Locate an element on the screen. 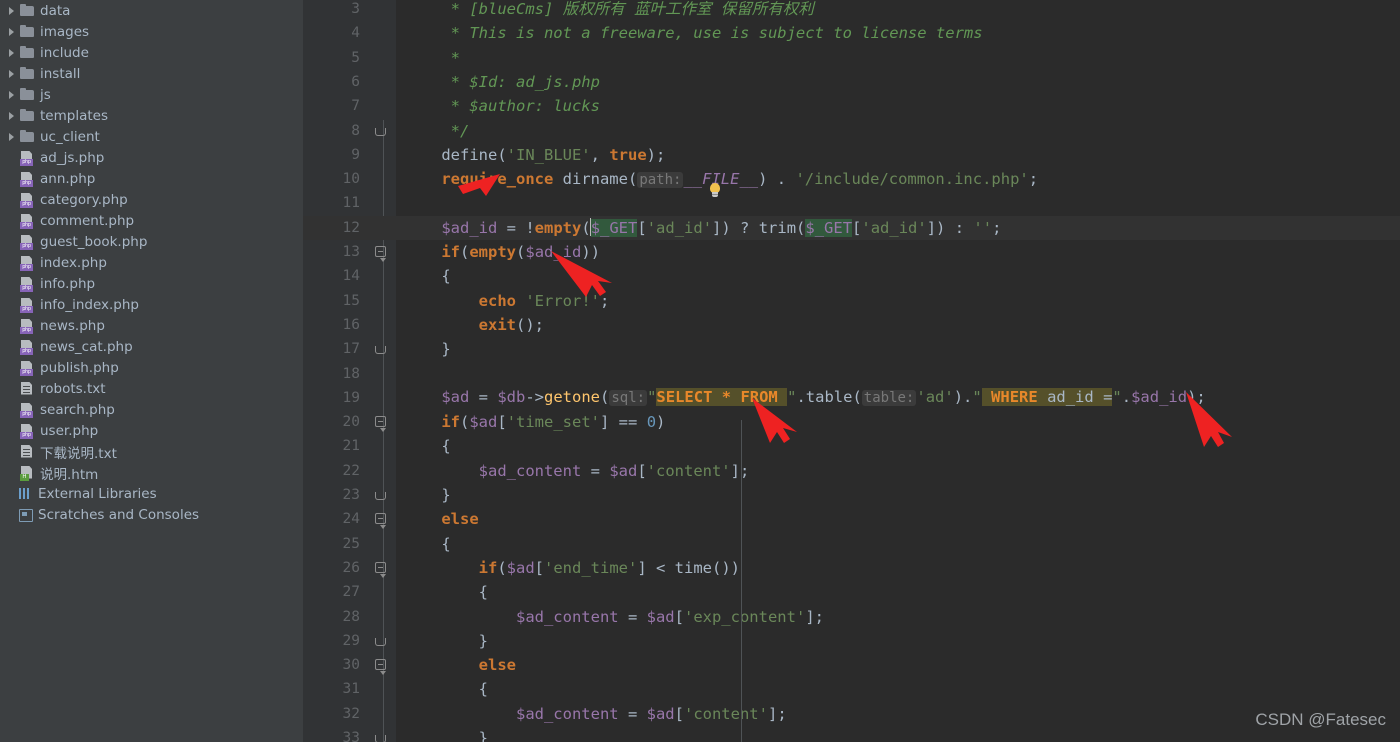  line-number: 29 is located at coordinates (336, 641).